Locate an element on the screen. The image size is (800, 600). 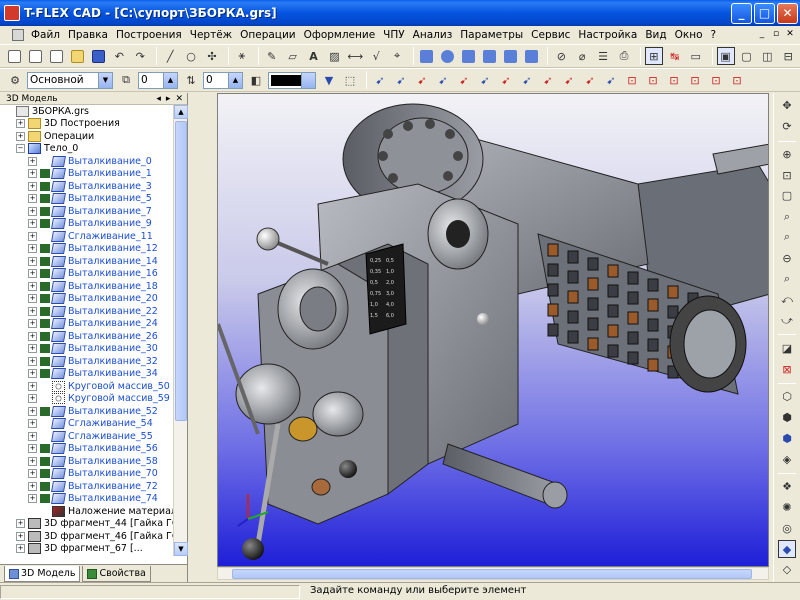
rotate-view-icon: ⟳ is located at coordinates (787, 127).